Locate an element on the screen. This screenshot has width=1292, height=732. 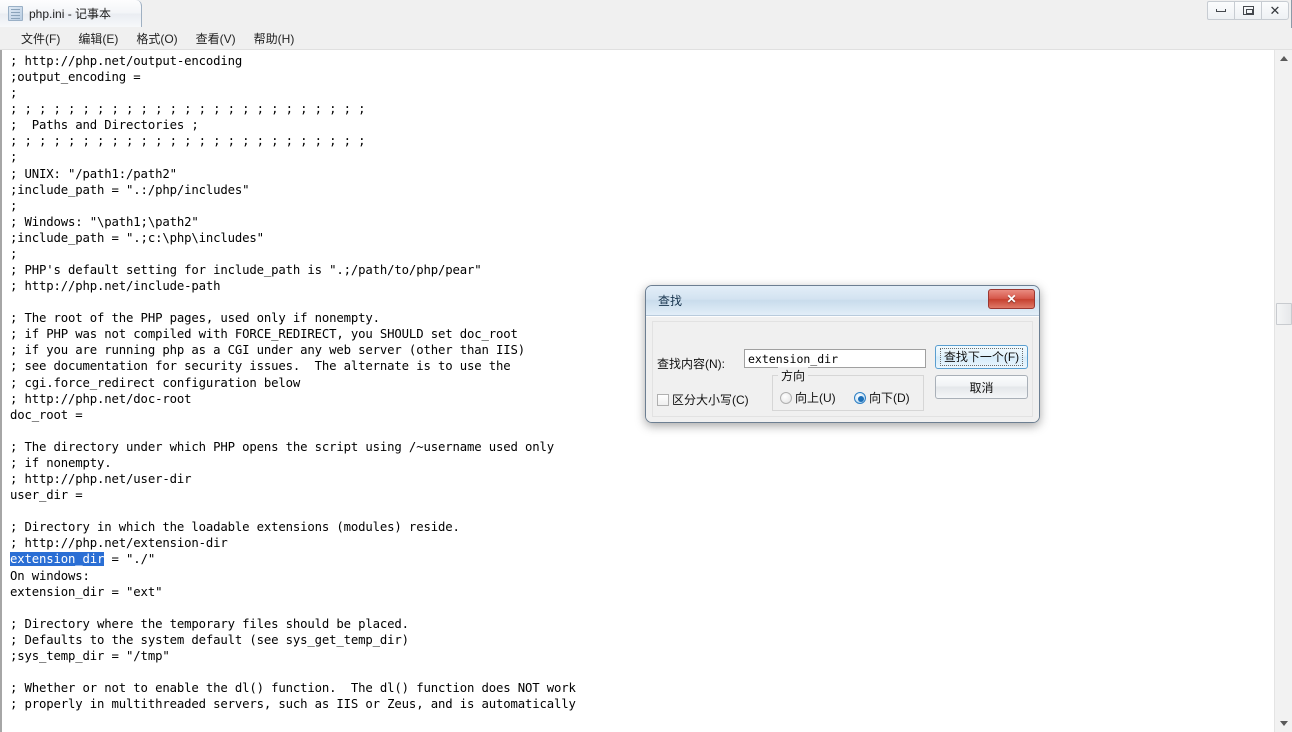
find-dialog-close-button: ✕ is located at coordinates (1011, 299).